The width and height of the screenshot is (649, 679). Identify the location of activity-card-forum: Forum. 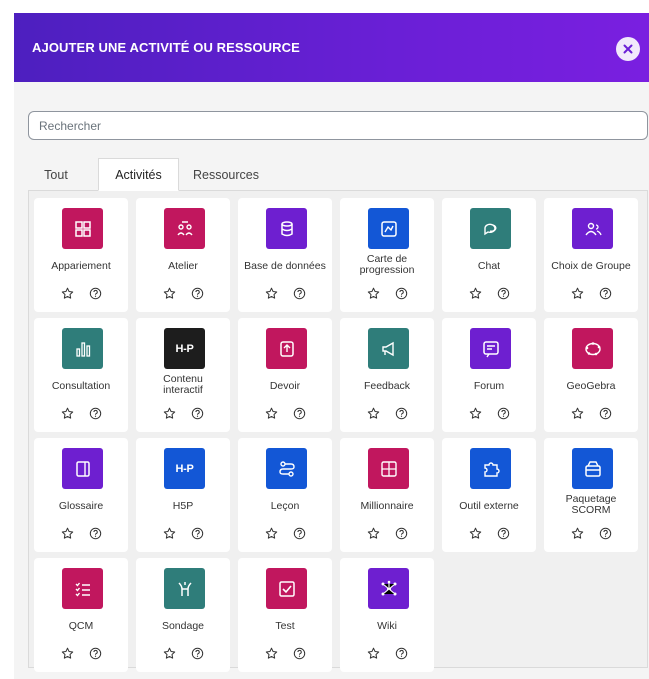
(489, 375).